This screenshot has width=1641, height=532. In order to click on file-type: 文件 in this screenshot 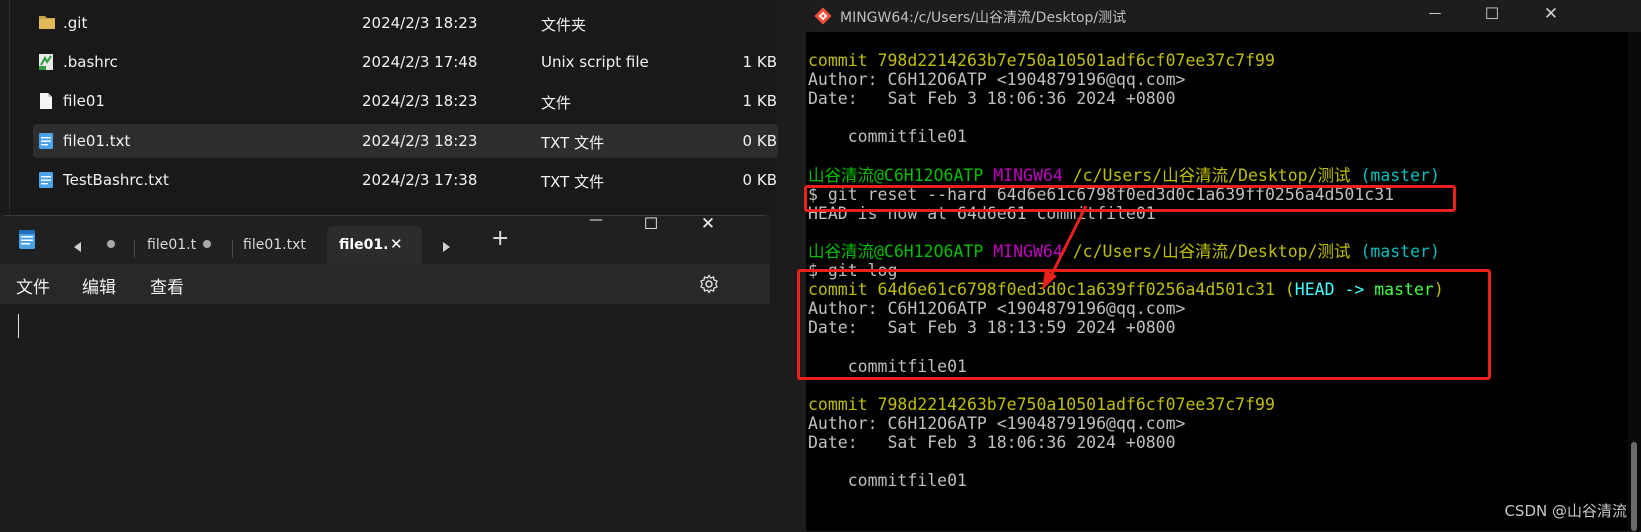, I will do `click(556, 103)`.